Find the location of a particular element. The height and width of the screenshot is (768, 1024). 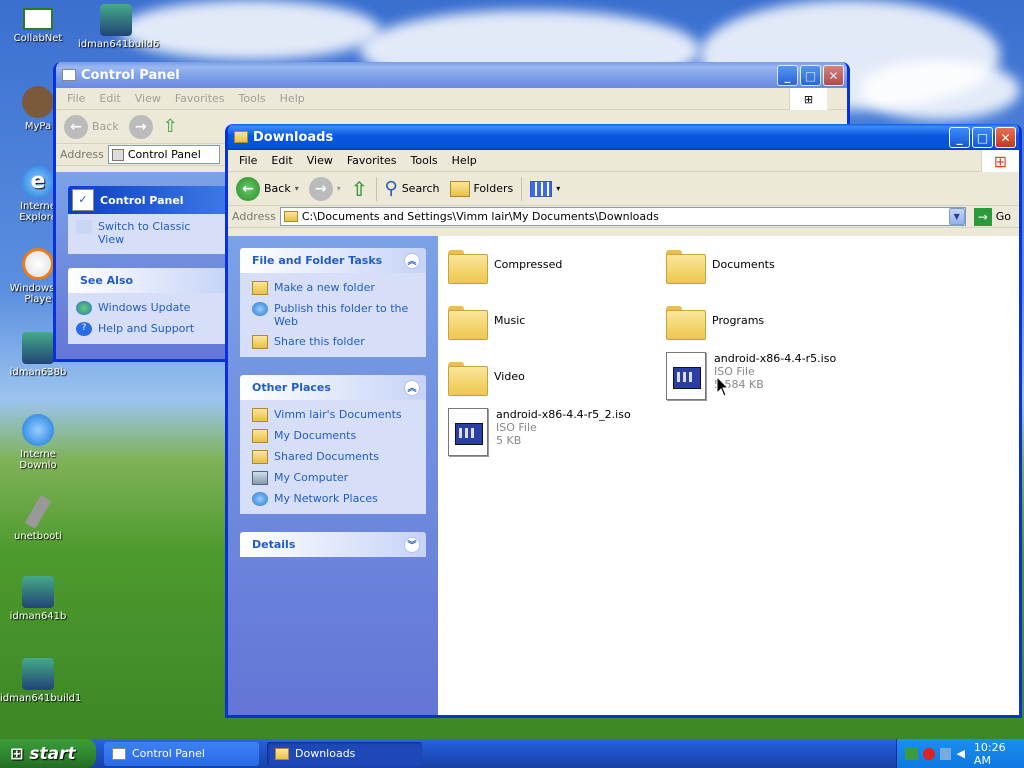

desktop-icon-collabnet: CollabNet is located at coordinates (38, 24).